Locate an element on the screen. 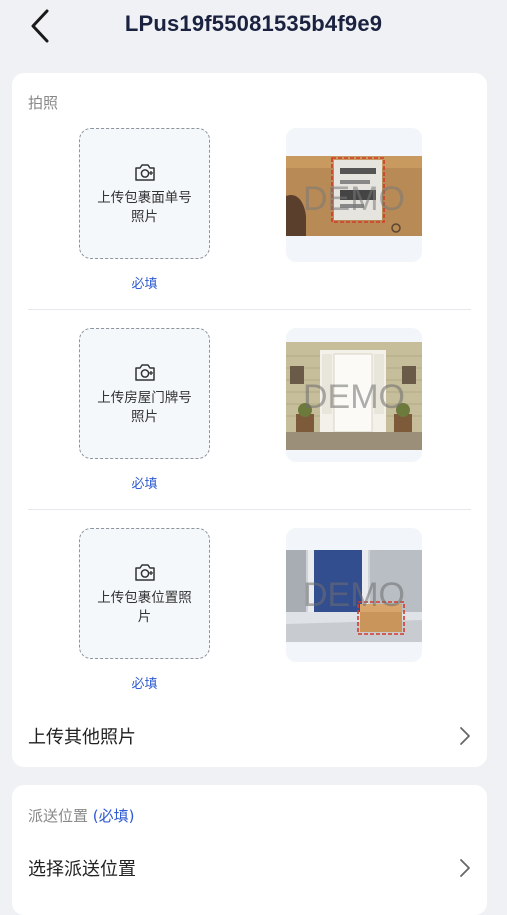 This screenshot has width=507, height=915. sample-image-doorplate: DEMO is located at coordinates (354, 395).